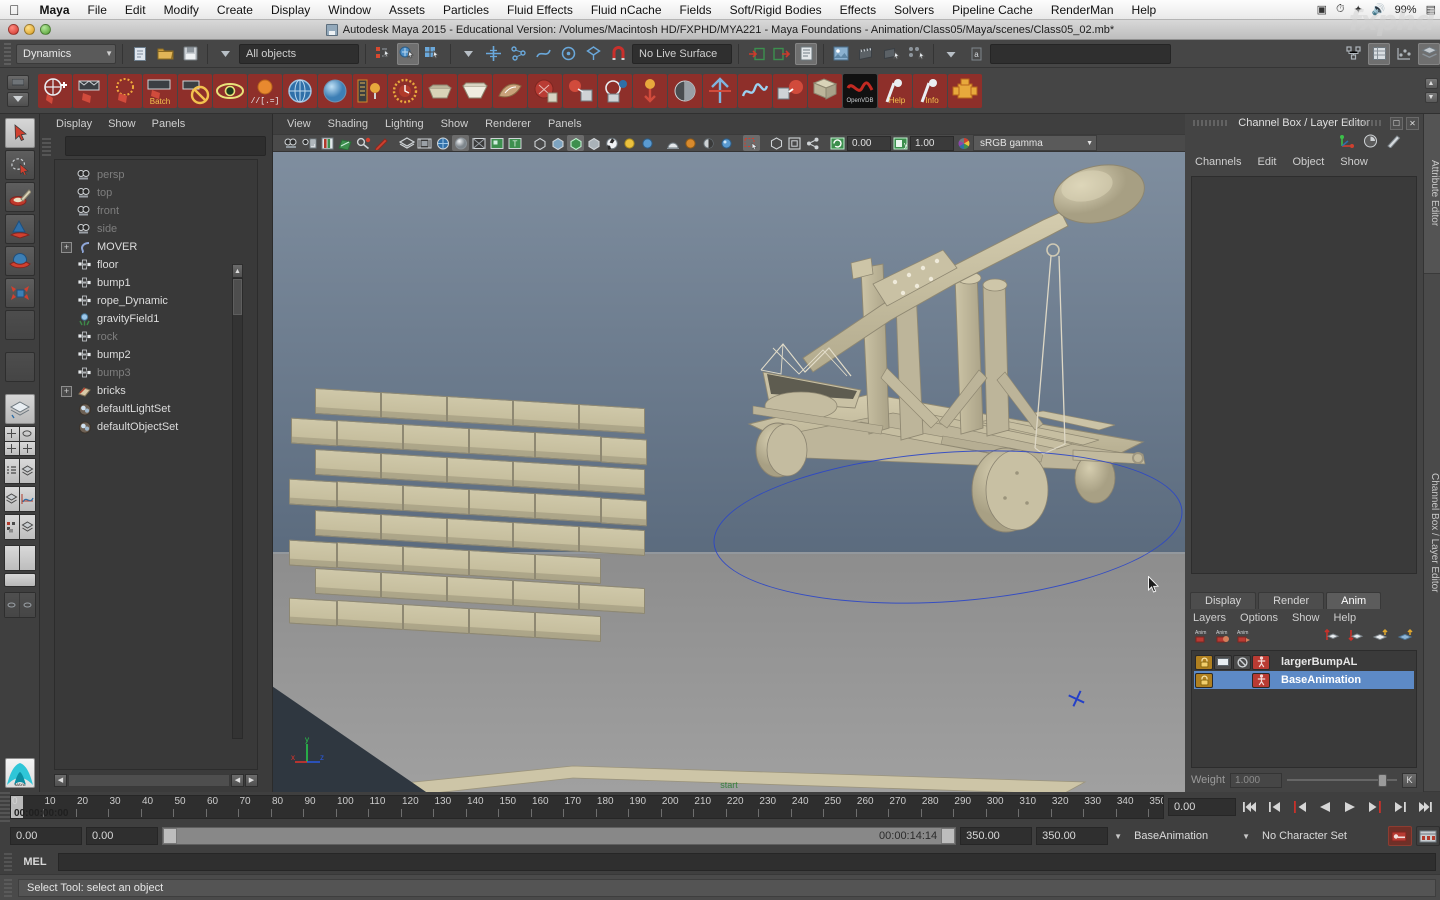 The height and width of the screenshot is (900, 1440). Describe the element at coordinates (122, 836) in the screenshot. I see `range-end-field: 0.00` at that location.